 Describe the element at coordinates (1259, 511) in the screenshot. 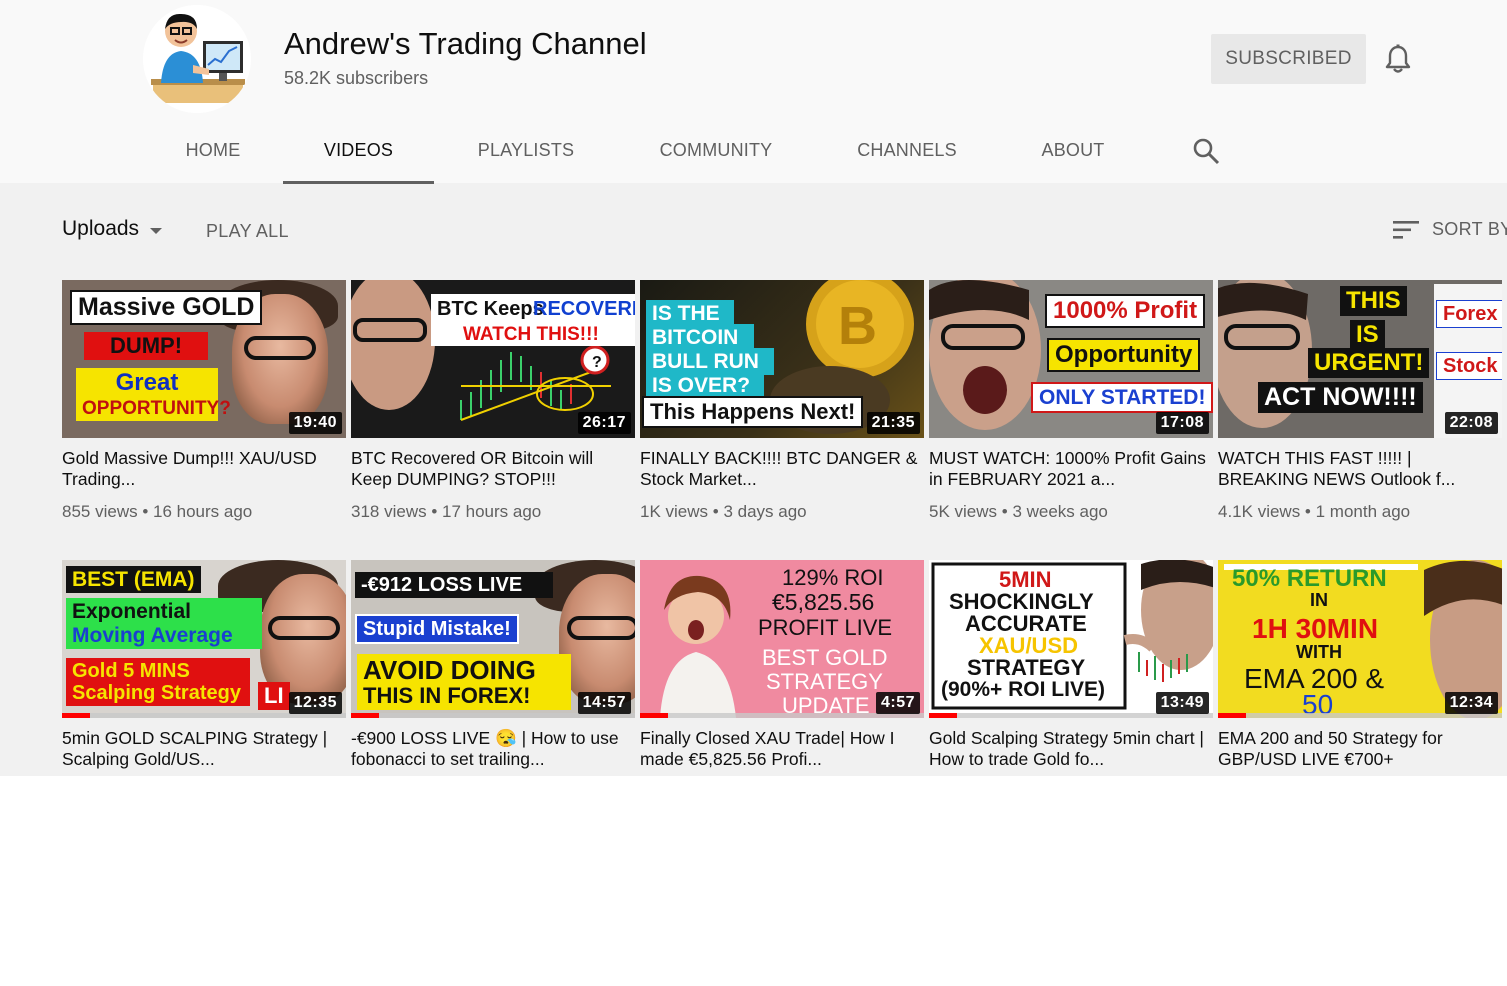

I see `view-count: 4.1K views` at that location.